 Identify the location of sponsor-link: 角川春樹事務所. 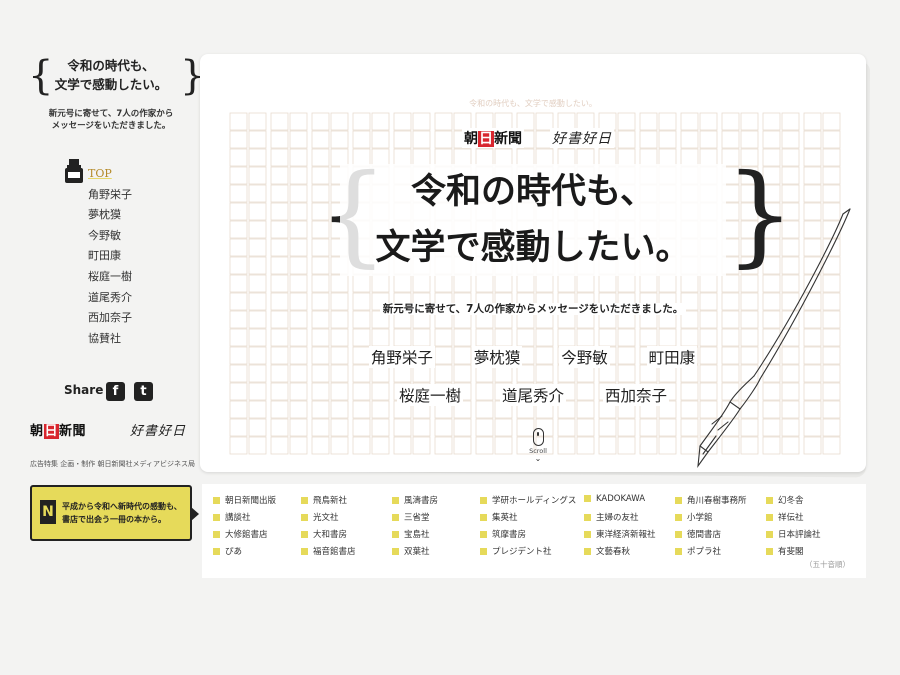
(711, 500).